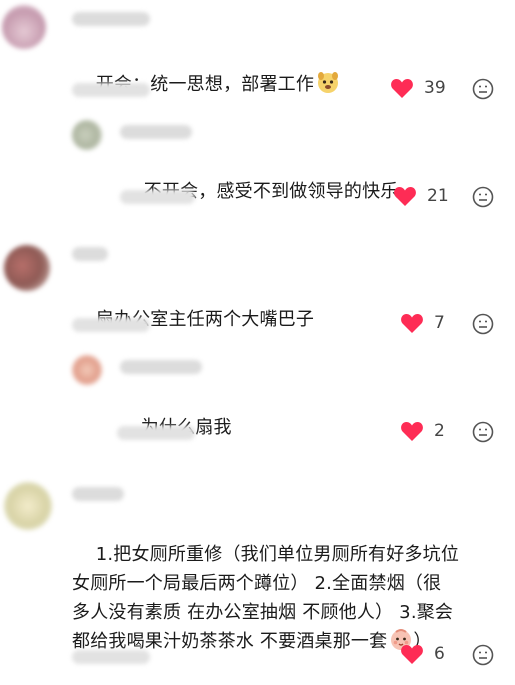 The width and height of the screenshot is (515, 685). I want to click on like-button: 7, so click(422, 323).